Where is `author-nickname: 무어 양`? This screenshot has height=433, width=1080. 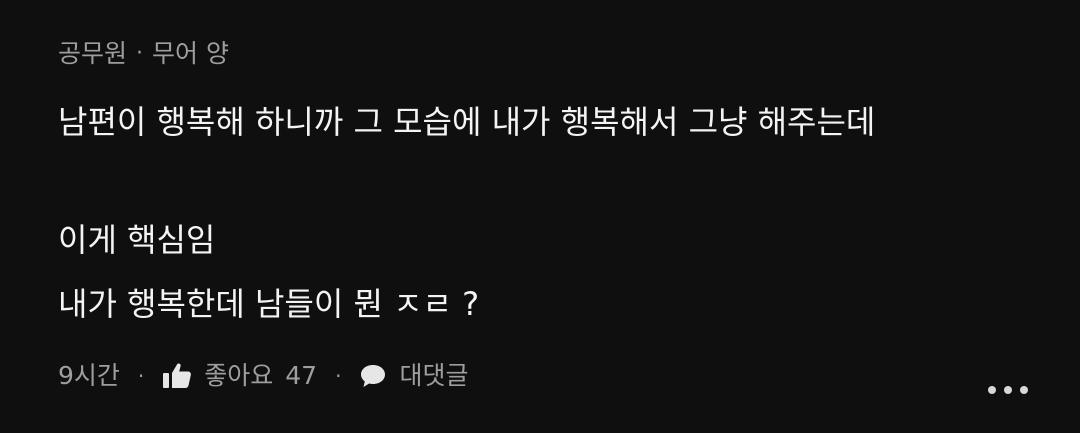 author-nickname: 무어 양 is located at coordinates (190, 53).